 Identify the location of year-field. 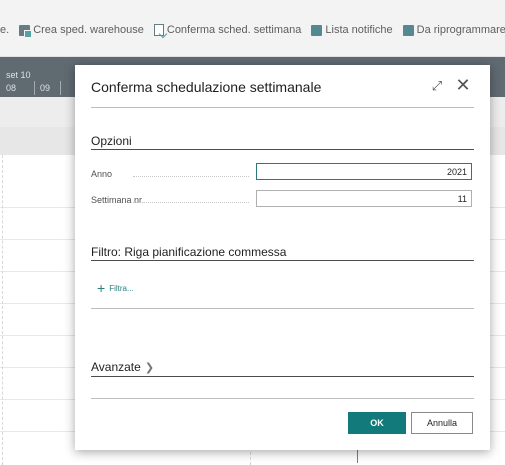
(364, 171).